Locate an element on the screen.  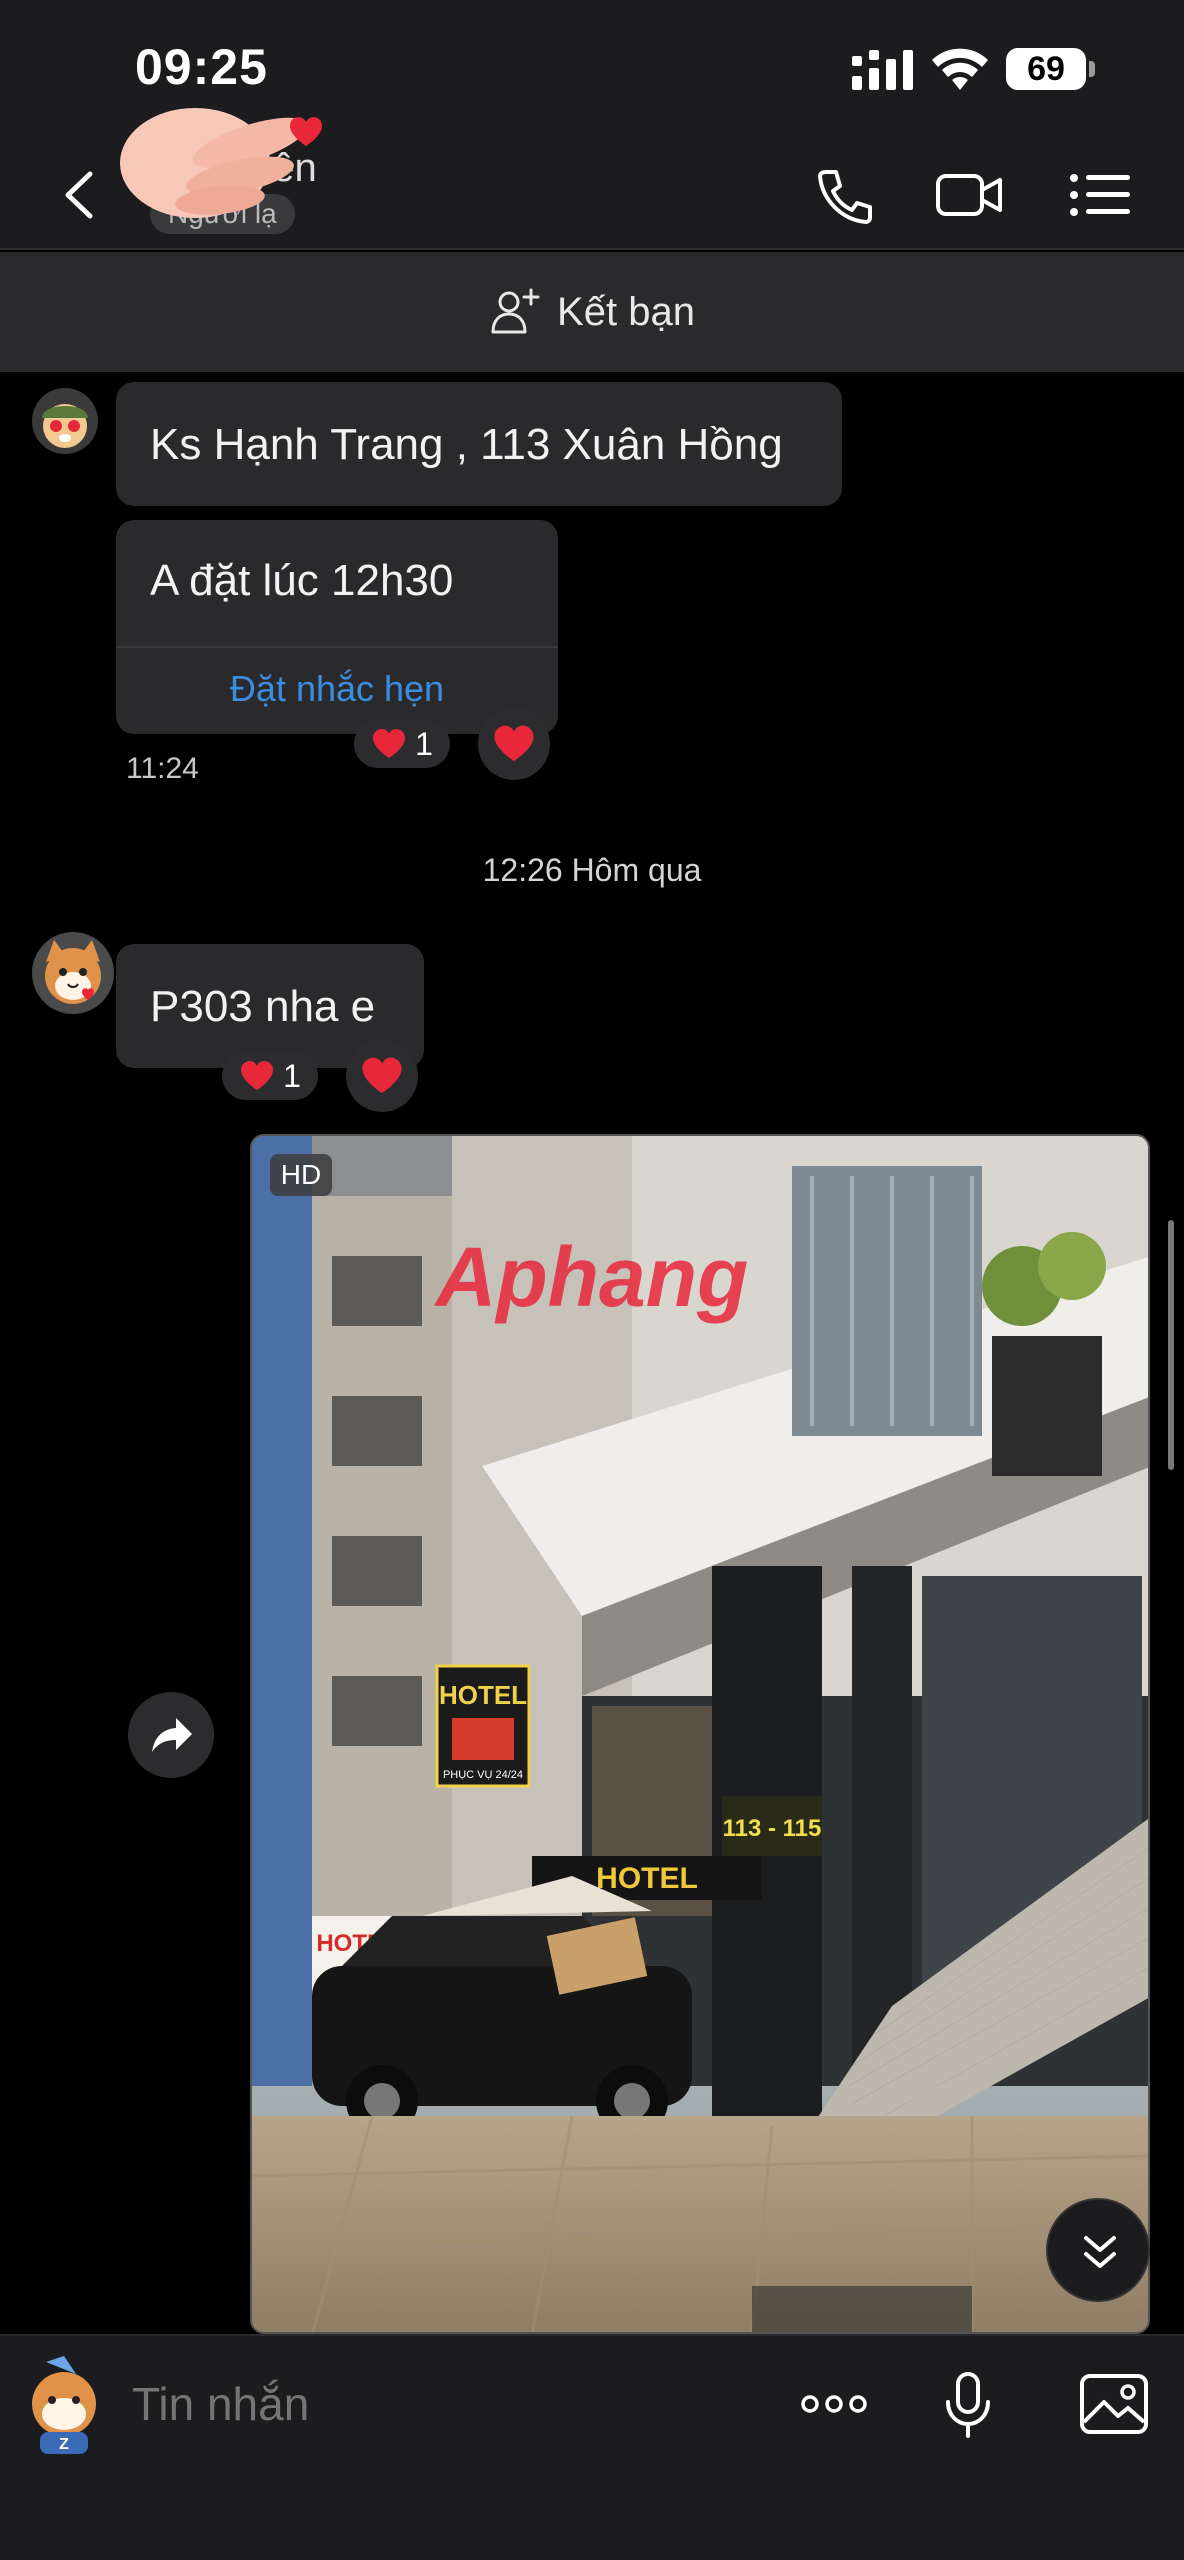
cellular-signal-icon is located at coordinates (882, 70).